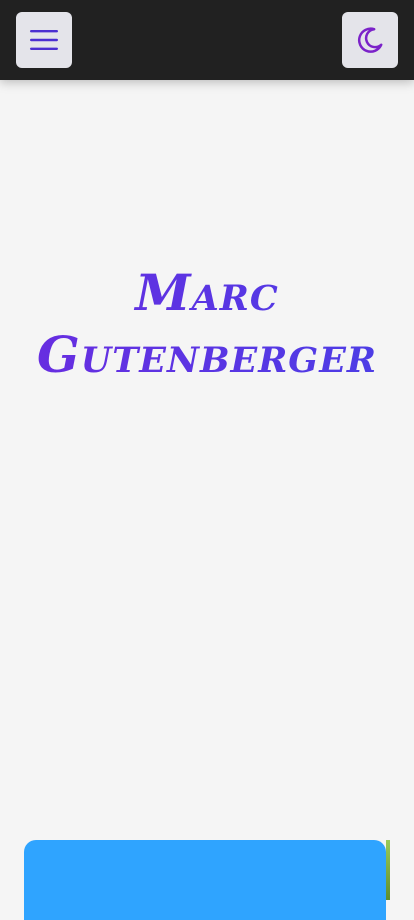 This screenshot has height=920, width=414. What do you see at coordinates (205, 880) in the screenshot?
I see `profile-photo-card` at bounding box center [205, 880].